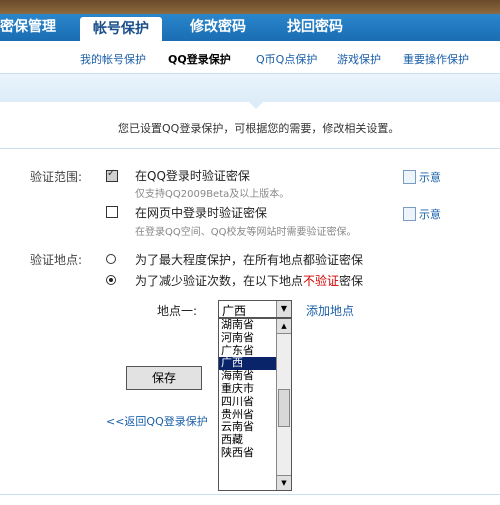 Image resolution: width=500 pixels, height=505 pixels. What do you see at coordinates (430, 214) in the screenshot?
I see `example-link-2-label: 示意` at bounding box center [430, 214].